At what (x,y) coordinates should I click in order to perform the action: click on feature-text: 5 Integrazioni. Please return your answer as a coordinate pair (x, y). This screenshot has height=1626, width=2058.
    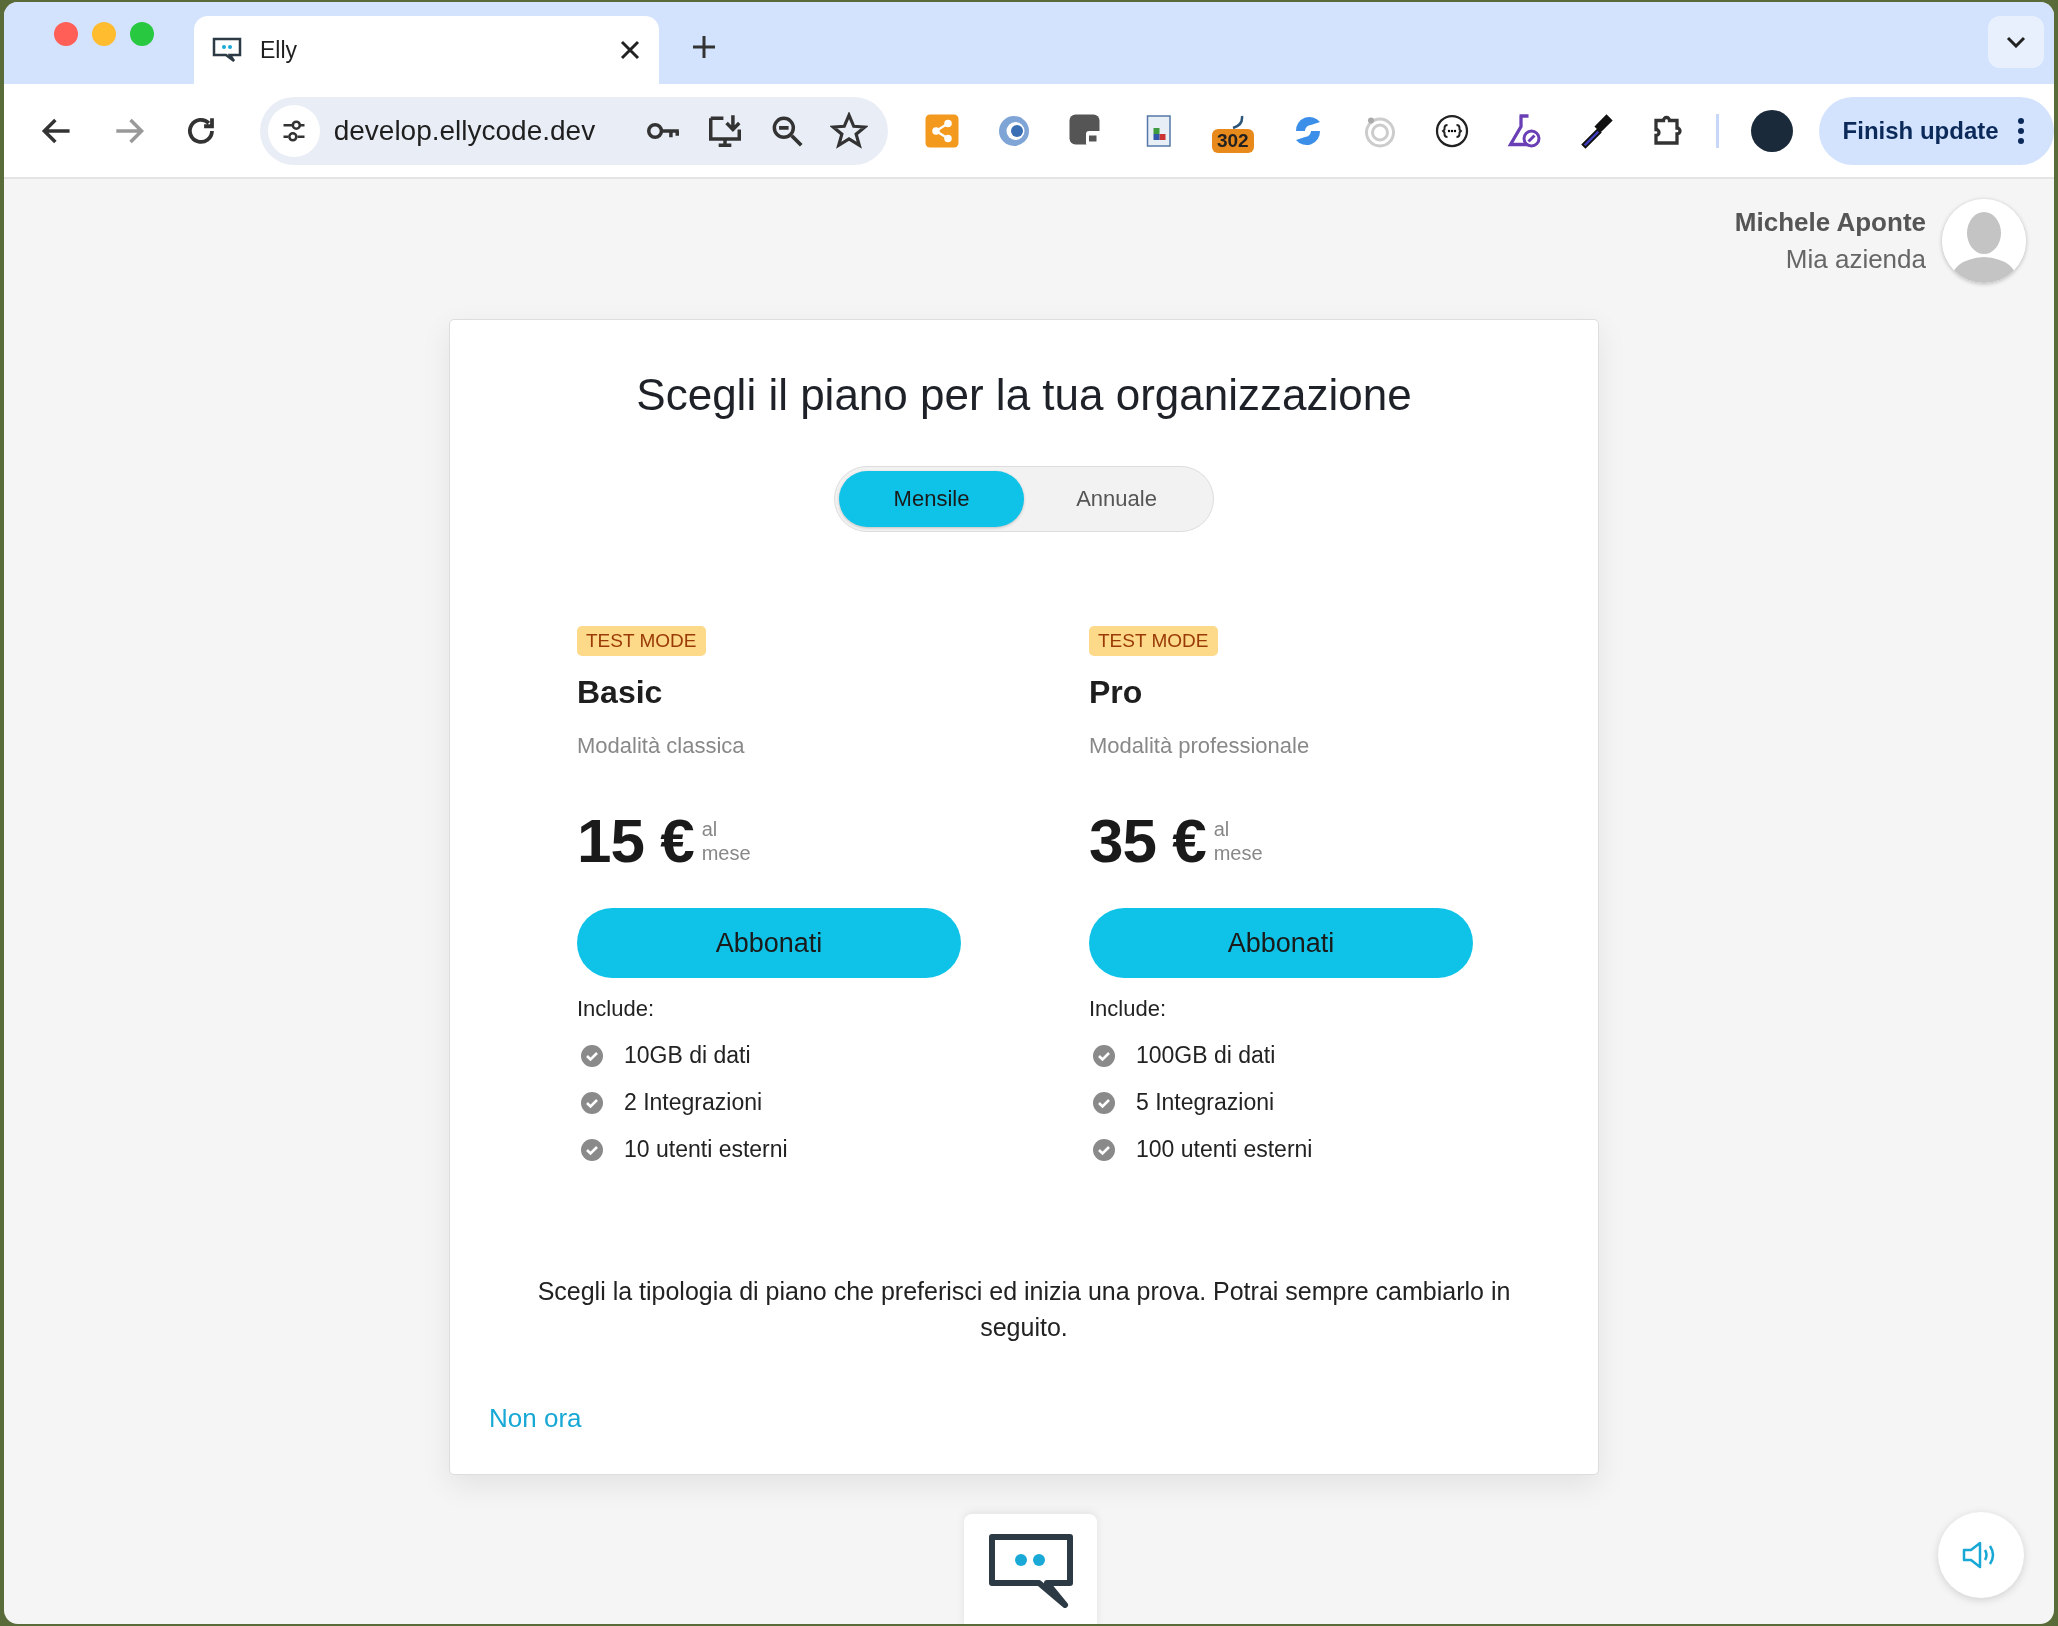
    Looking at the image, I should click on (1205, 1102).